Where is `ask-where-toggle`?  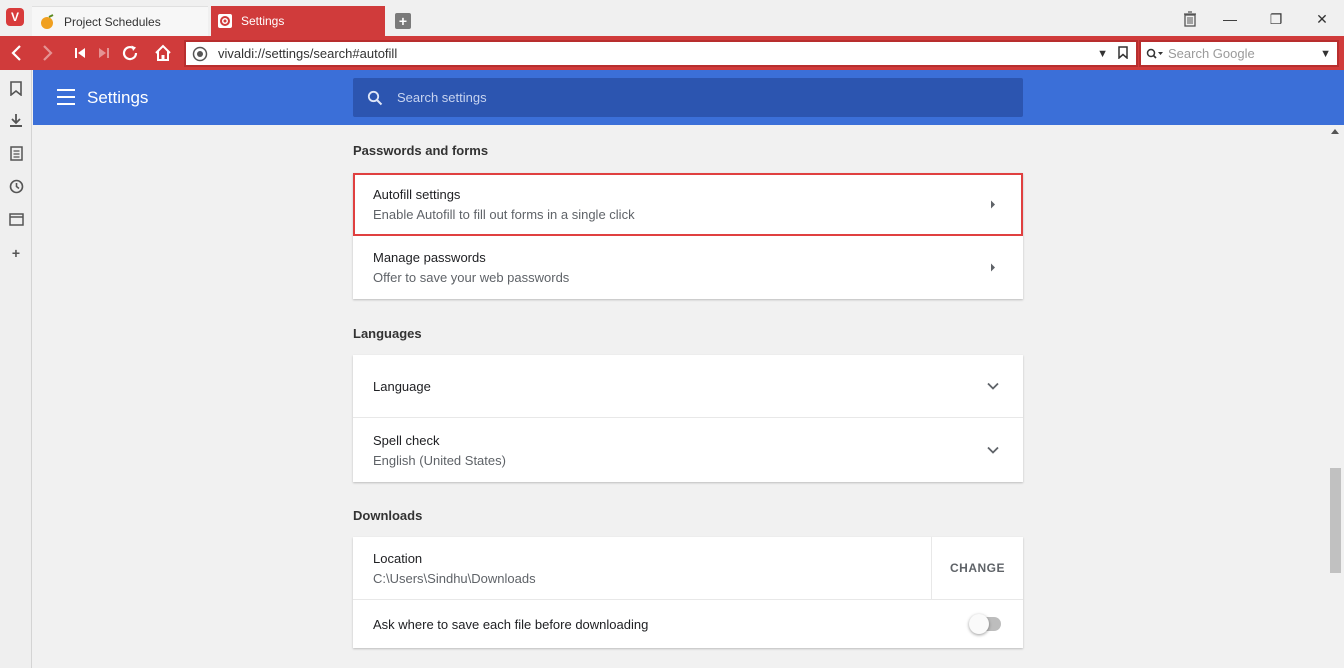 ask-where-toggle is located at coordinates (985, 624).